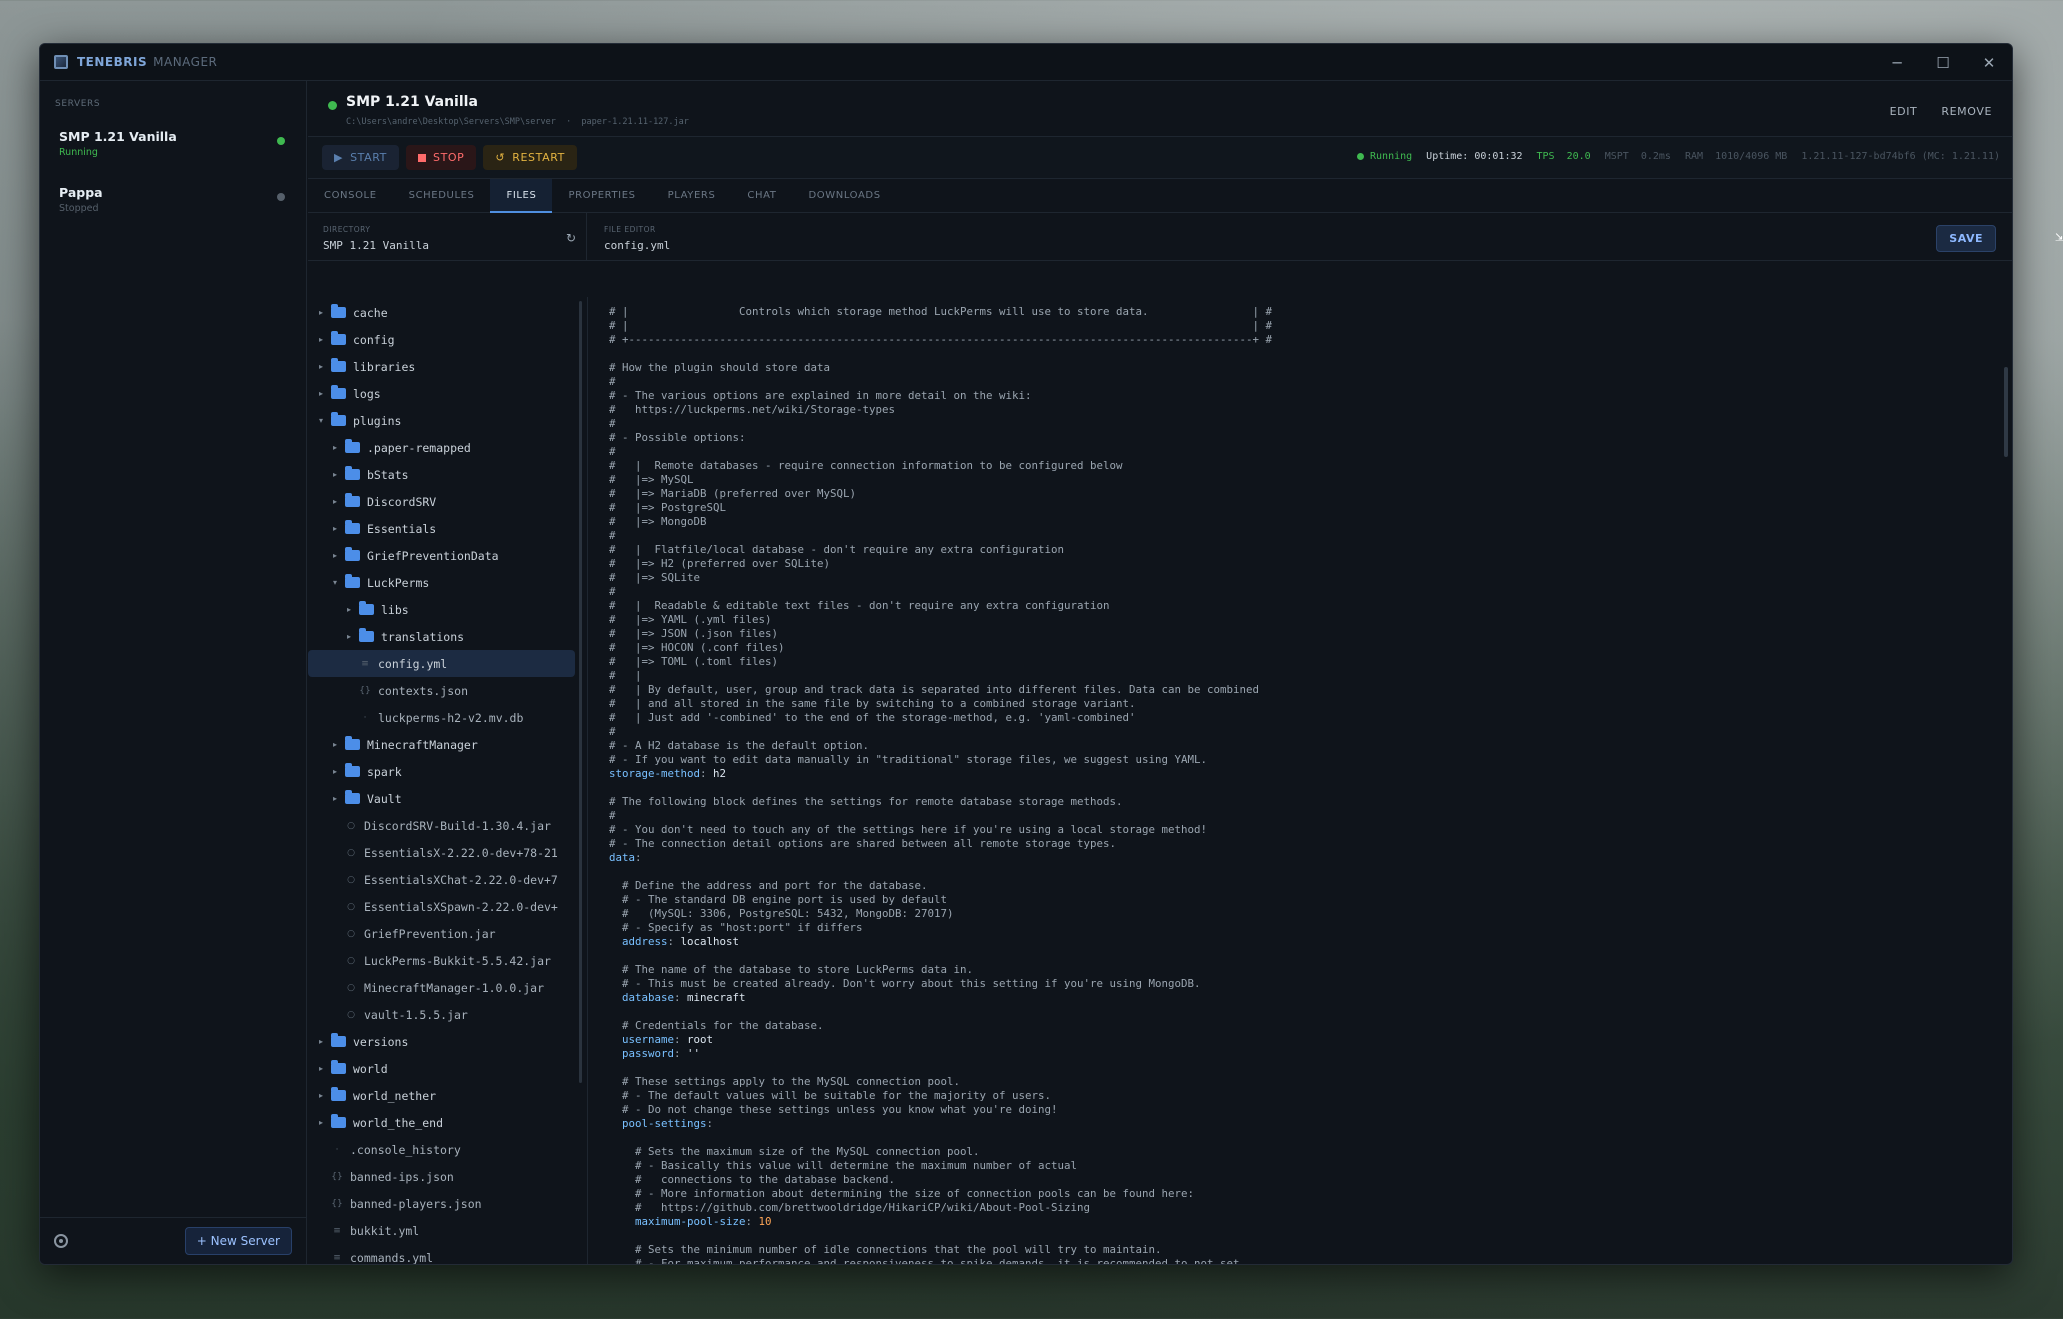 This screenshot has width=2063, height=1319. I want to click on save-button: SAVE, so click(1966, 238).